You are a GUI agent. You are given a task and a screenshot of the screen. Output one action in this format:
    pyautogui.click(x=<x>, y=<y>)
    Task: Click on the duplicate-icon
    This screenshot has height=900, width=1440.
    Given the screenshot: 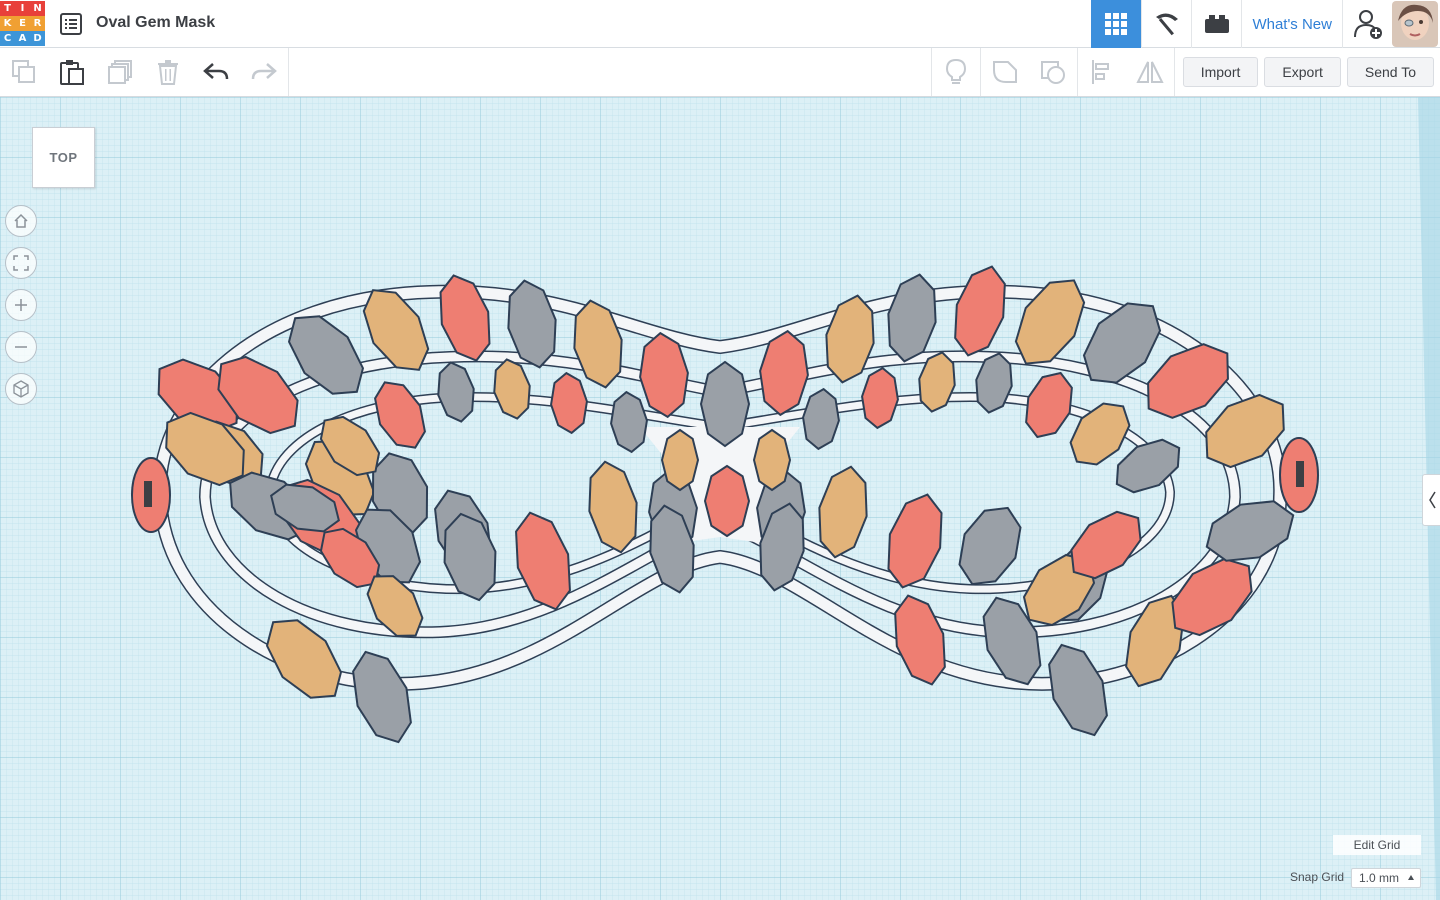 What is the action you would take?
    pyautogui.click(x=120, y=72)
    